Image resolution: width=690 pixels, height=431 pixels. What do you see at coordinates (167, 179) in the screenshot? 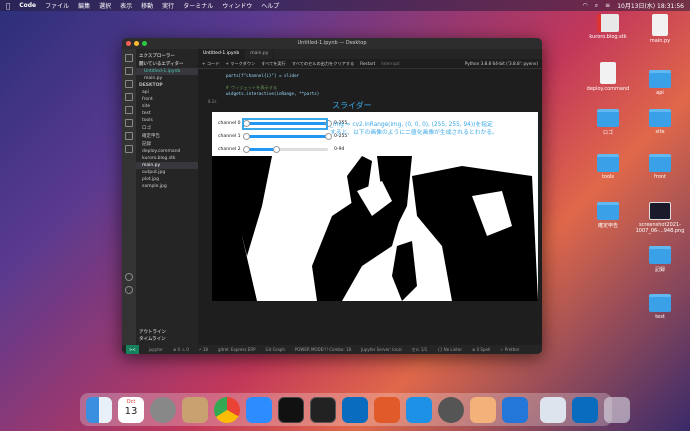
I see `tree-item-file: plot.jpg` at bounding box center [167, 179].